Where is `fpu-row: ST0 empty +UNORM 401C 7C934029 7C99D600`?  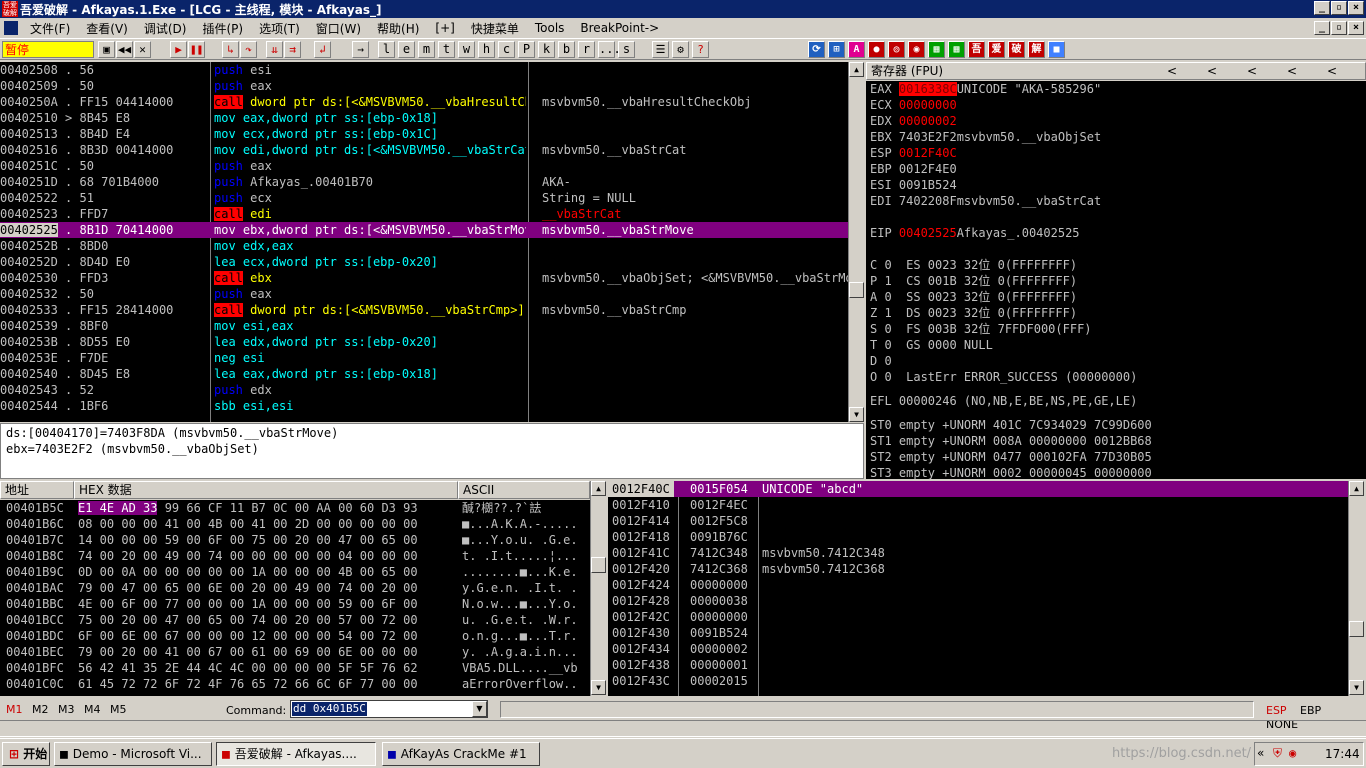 fpu-row: ST0 empty +UNORM 401C 7C934029 7C99D600 is located at coordinates (1118, 425).